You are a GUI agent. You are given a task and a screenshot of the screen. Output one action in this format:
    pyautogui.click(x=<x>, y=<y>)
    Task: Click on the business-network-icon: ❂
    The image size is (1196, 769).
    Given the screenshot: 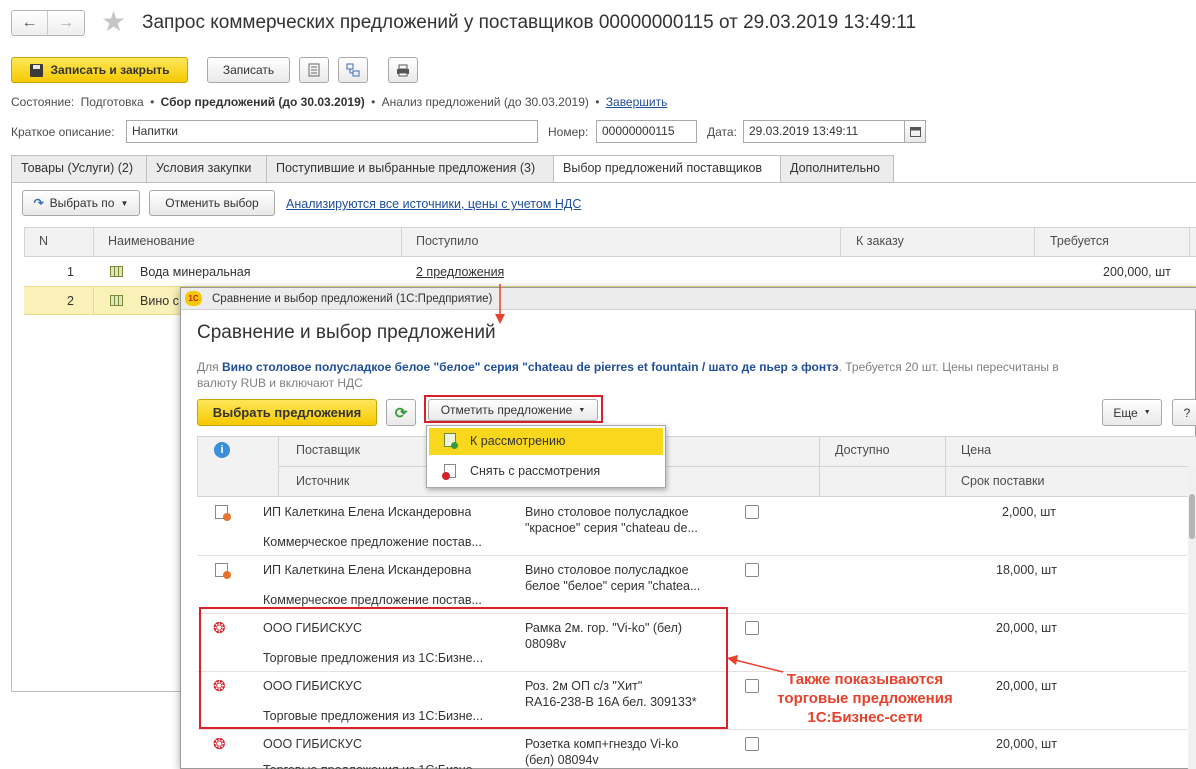 What is the action you would take?
    pyautogui.click(x=219, y=744)
    